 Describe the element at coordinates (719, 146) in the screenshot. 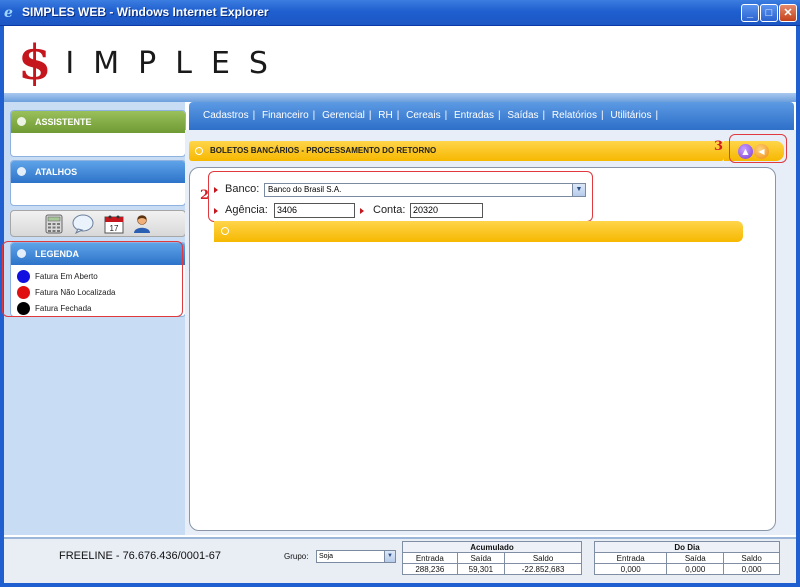

I see `annotation-number-3: 3` at that location.